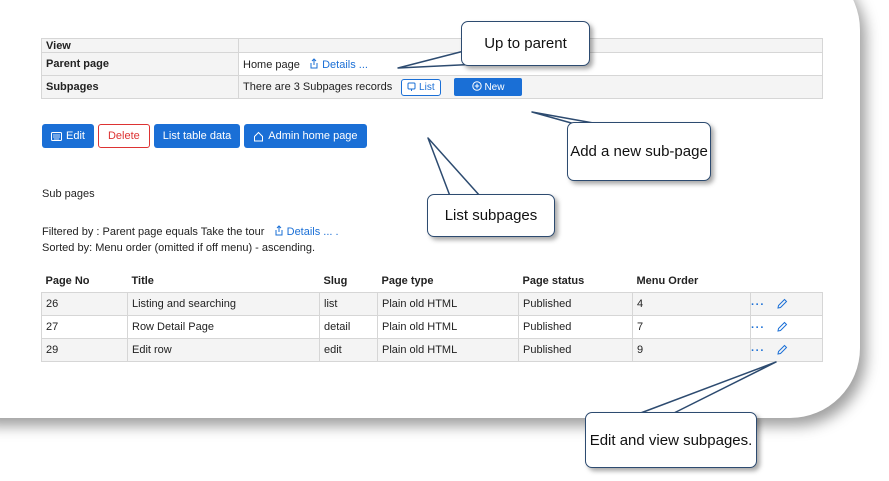  Describe the element at coordinates (525, 43) in the screenshot. I see `callout-up-to-parent: Up to parent` at that location.